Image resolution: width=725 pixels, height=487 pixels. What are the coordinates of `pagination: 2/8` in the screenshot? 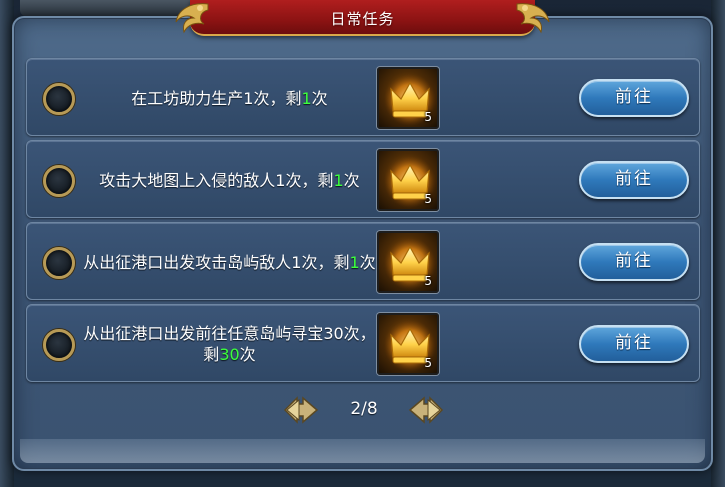 It's located at (362, 410).